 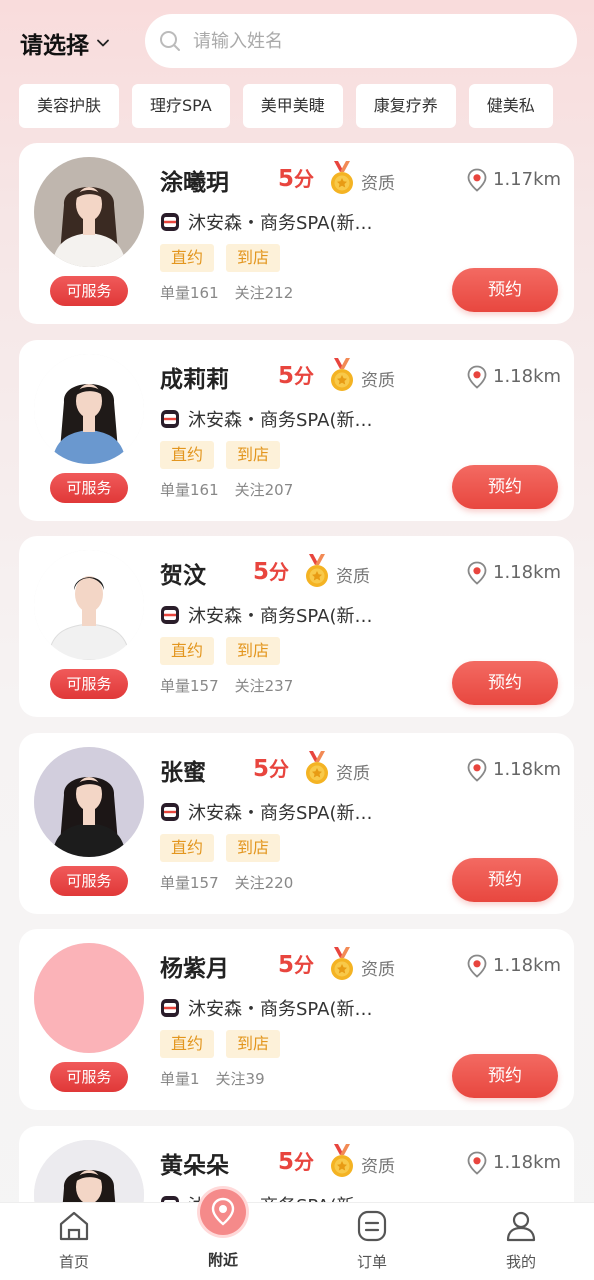 What do you see at coordinates (292, 106) in the screenshot?
I see `category-chip: 美甲美睫` at bounding box center [292, 106].